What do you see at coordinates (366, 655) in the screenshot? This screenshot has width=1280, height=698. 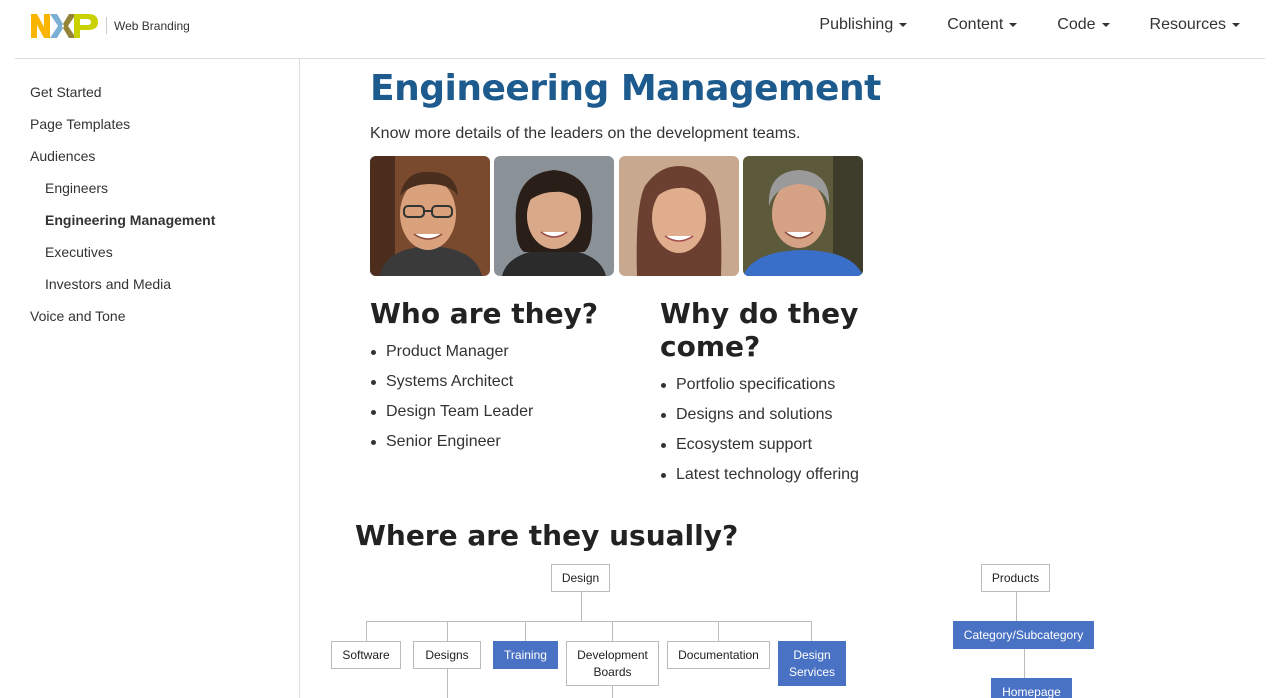 I see `diagram-node-software: Software` at bounding box center [366, 655].